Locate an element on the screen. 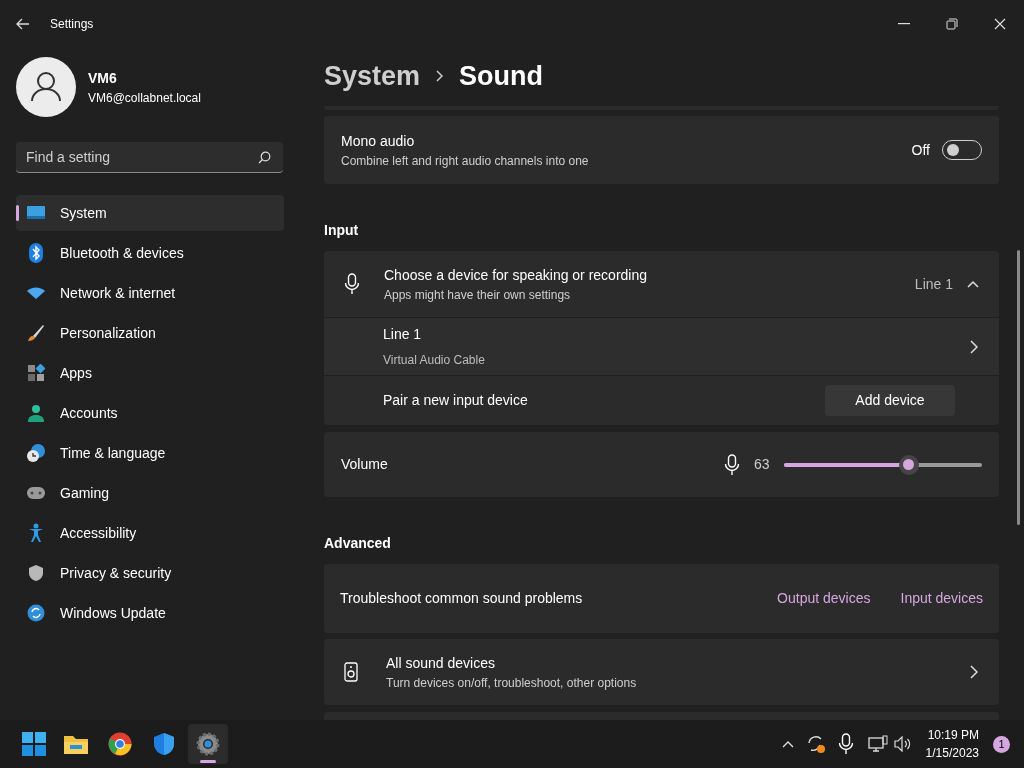 The width and height of the screenshot is (1024, 768). sidebar-item: Gaming is located at coordinates (150, 493).